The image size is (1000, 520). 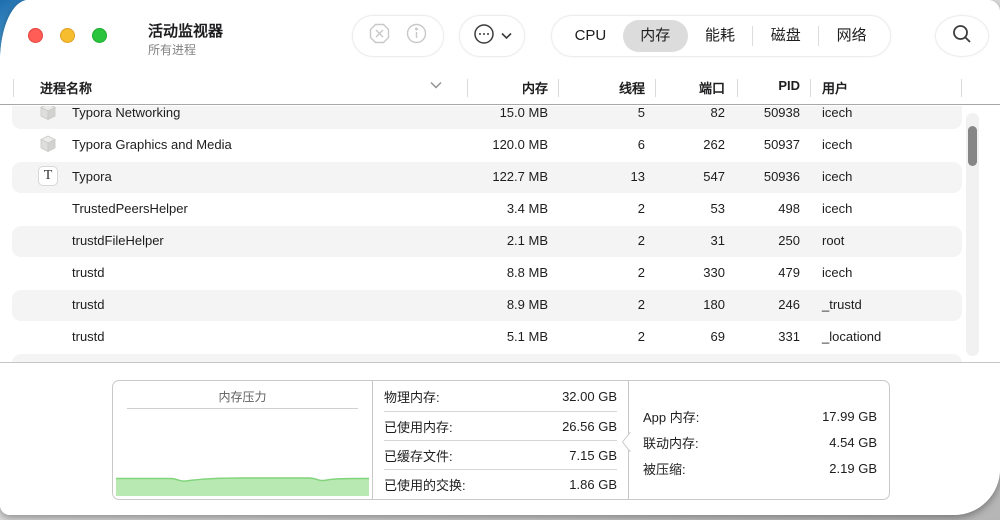 I want to click on toolbar: 活动监视器 所有进程 CPU 内存 能耗 磁盘 网络, so click(x=500, y=35).